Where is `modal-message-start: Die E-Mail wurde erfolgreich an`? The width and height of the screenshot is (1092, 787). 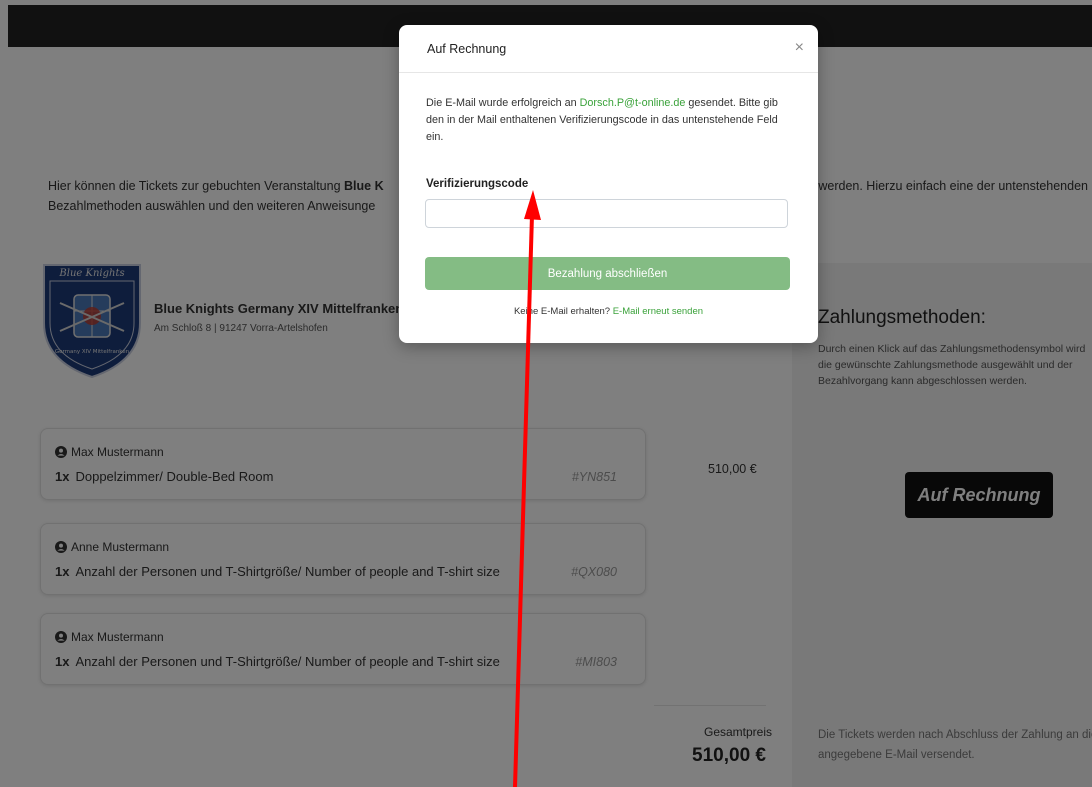 modal-message-start: Die E-Mail wurde erfolgreich an is located at coordinates (503, 103).